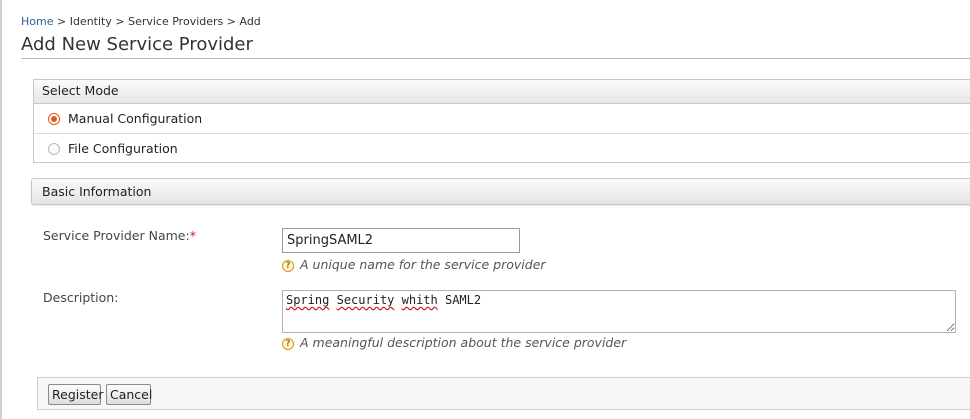 The width and height of the screenshot is (970, 419). Describe the element at coordinates (37, 21) in the screenshot. I see `breadcrumb-home-link: Home` at that location.